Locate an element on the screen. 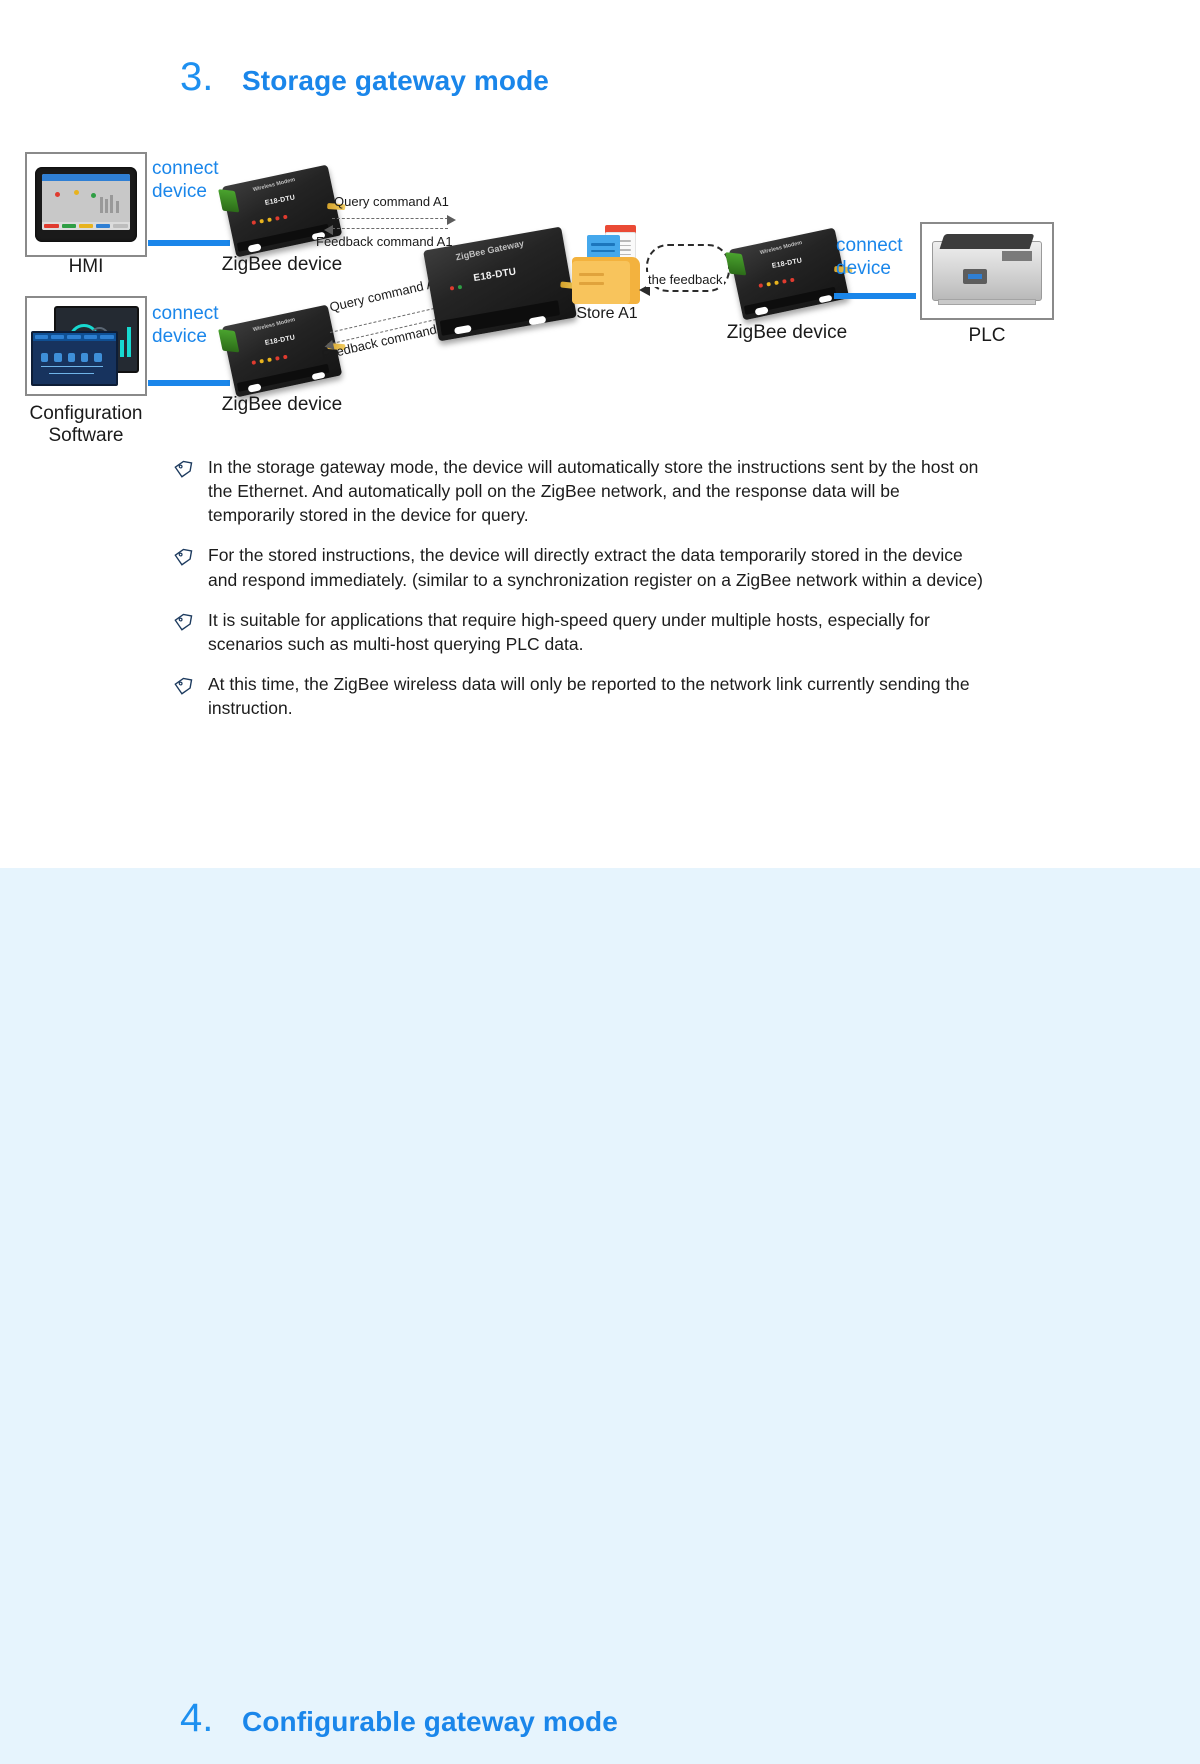 The width and height of the screenshot is (1200, 1764). zigbee-device-right: Wireless Modem E18-DTU is located at coordinates (789, 274).